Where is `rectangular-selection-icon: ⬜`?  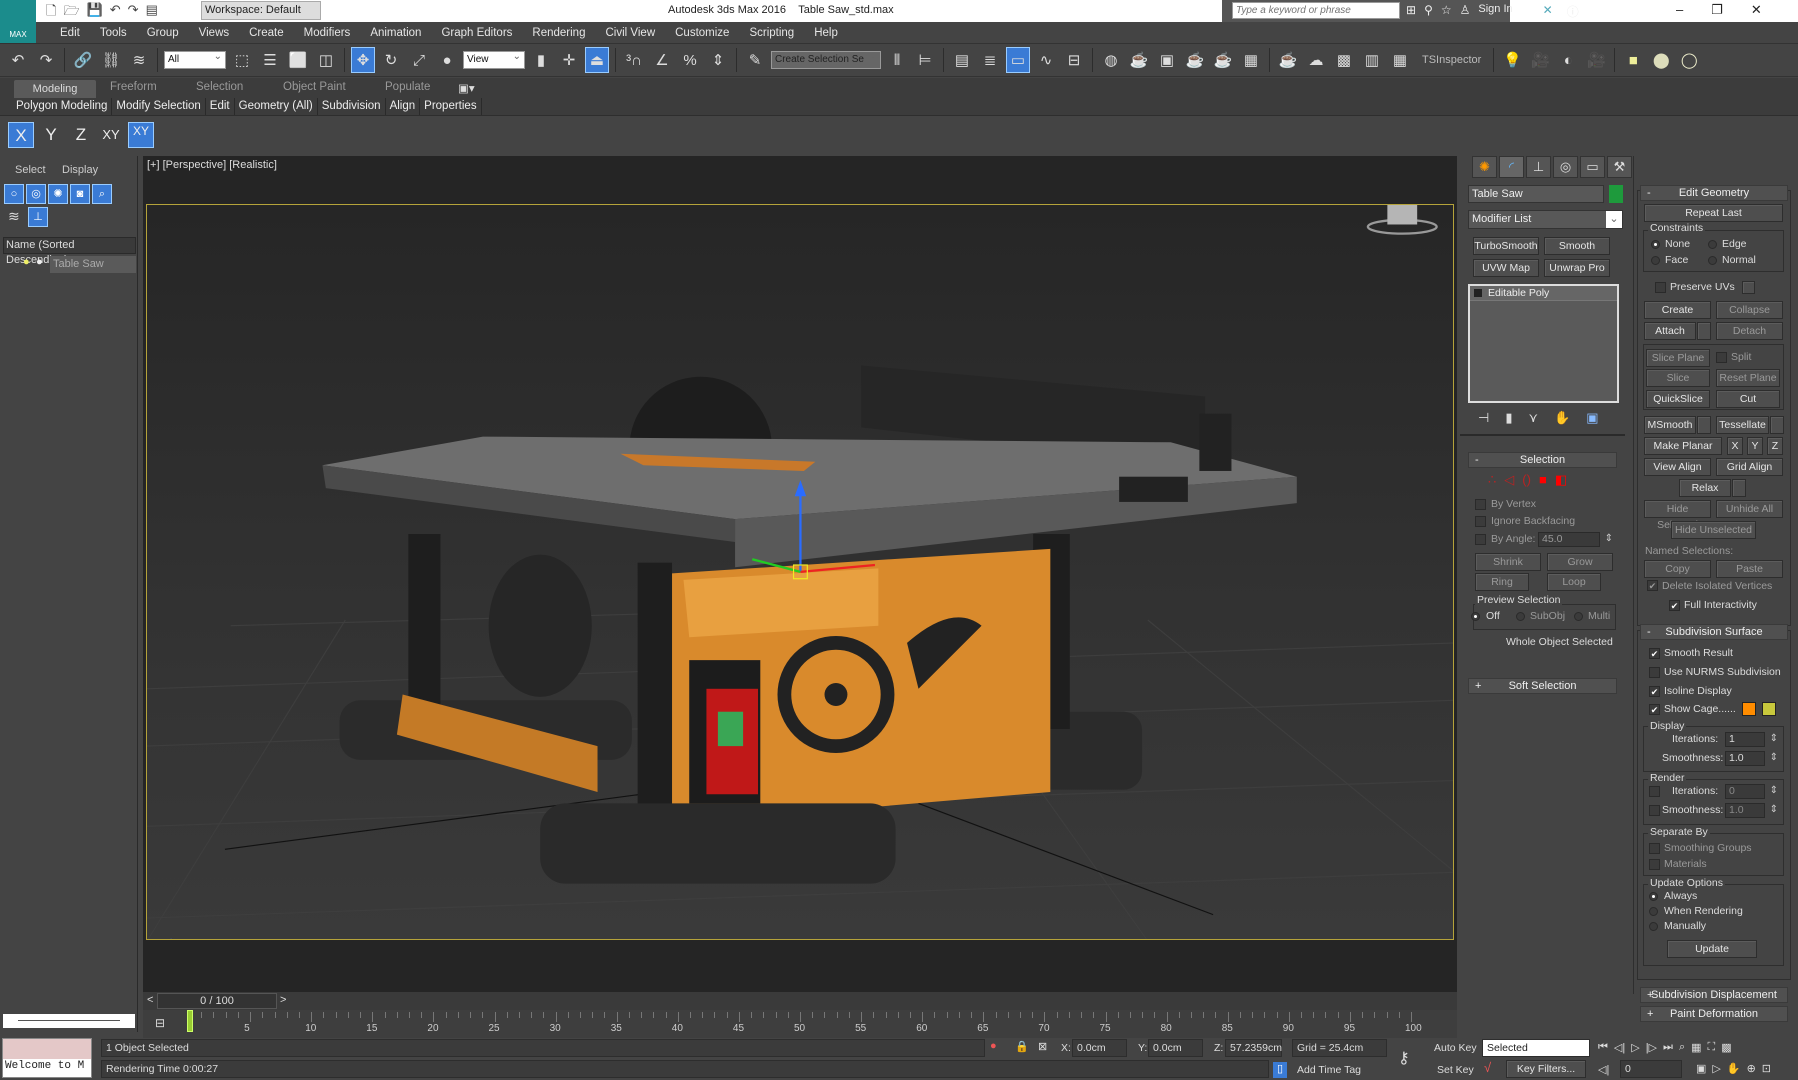
rectangular-selection-icon: ⬜ is located at coordinates (298, 60).